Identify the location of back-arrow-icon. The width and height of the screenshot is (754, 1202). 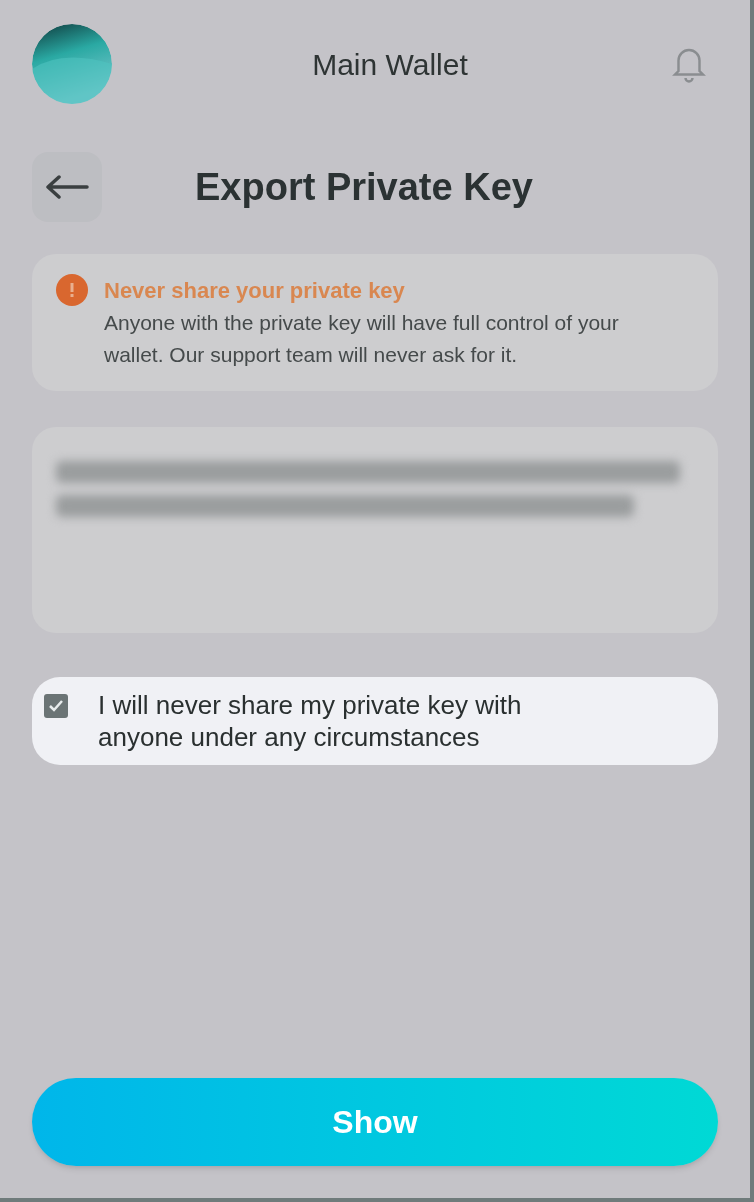
(67, 187).